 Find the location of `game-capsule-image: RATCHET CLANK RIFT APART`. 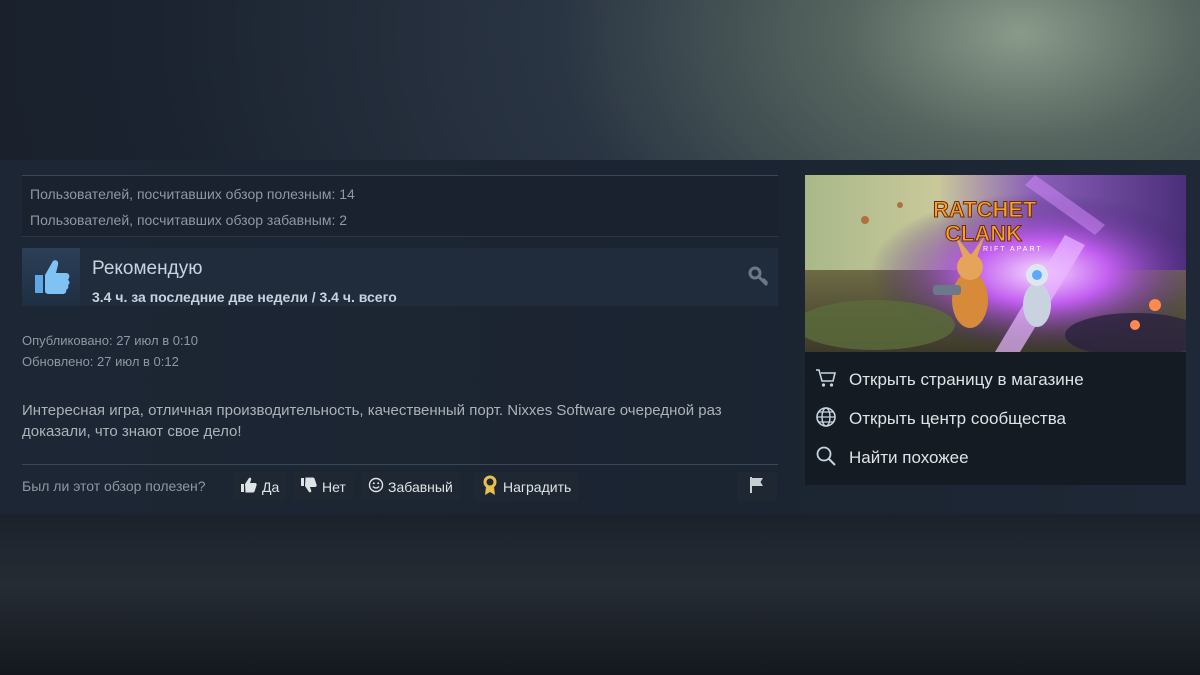

game-capsule-image: RATCHET CLANK RIFT APART is located at coordinates (995, 263).